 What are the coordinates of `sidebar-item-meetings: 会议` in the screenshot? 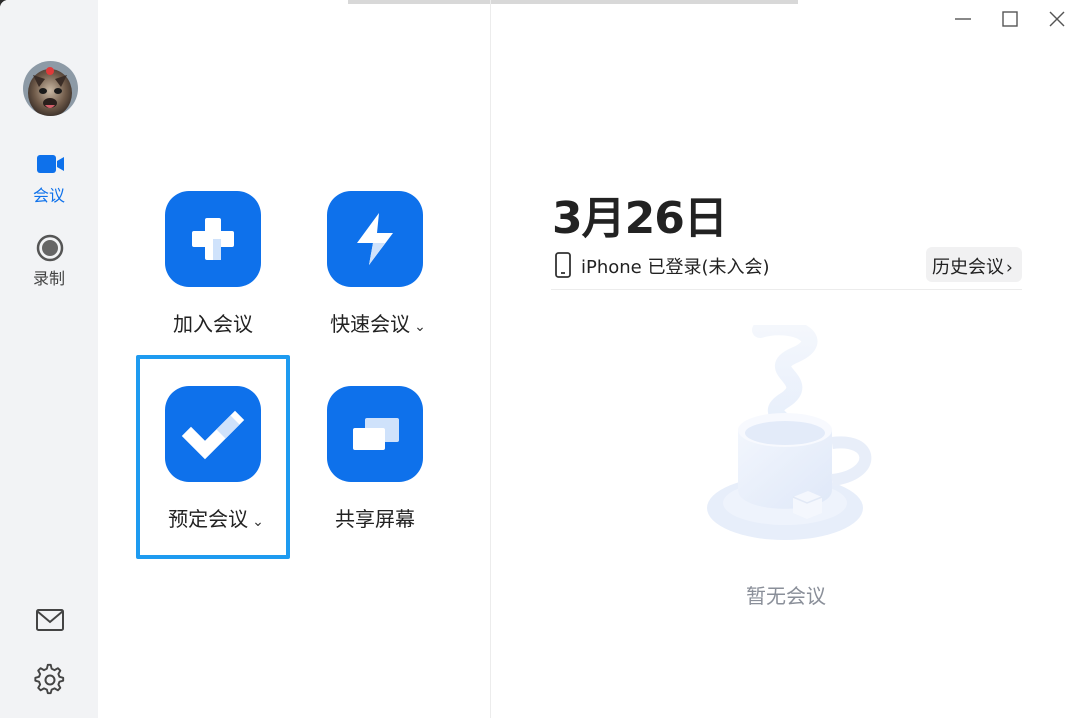 It's located at (49, 185).